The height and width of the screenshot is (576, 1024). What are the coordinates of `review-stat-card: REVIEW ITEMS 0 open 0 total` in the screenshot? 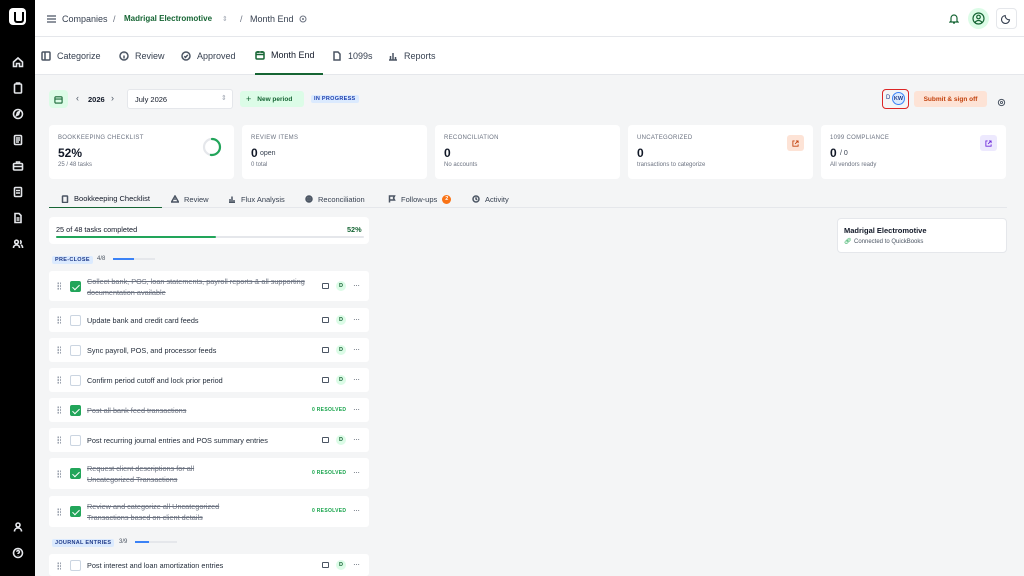 It's located at (334, 152).